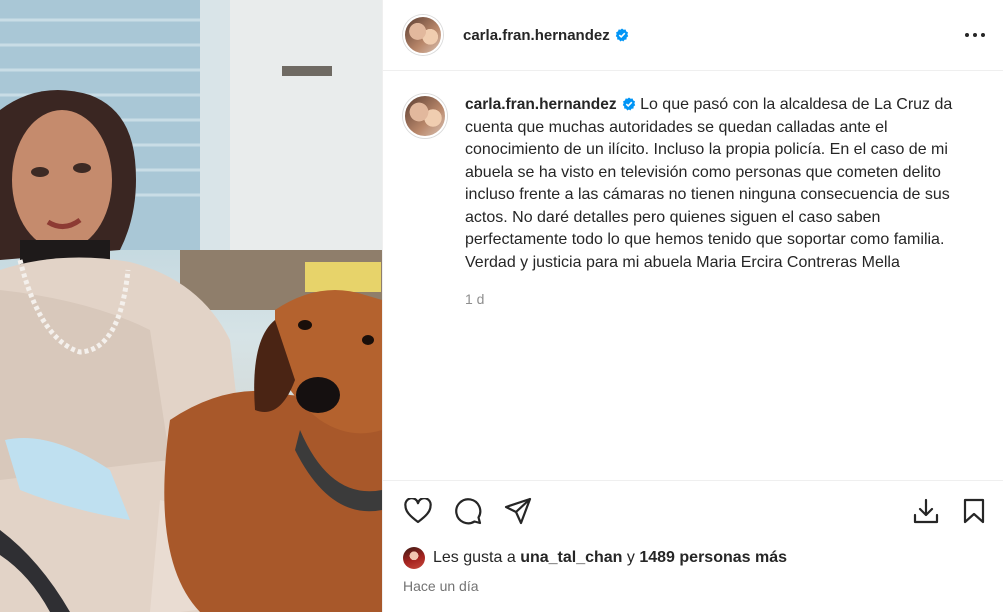 This screenshot has width=1003, height=612. What do you see at coordinates (571, 558) in the screenshot?
I see `liked-by-username: una_tal_chan` at bounding box center [571, 558].